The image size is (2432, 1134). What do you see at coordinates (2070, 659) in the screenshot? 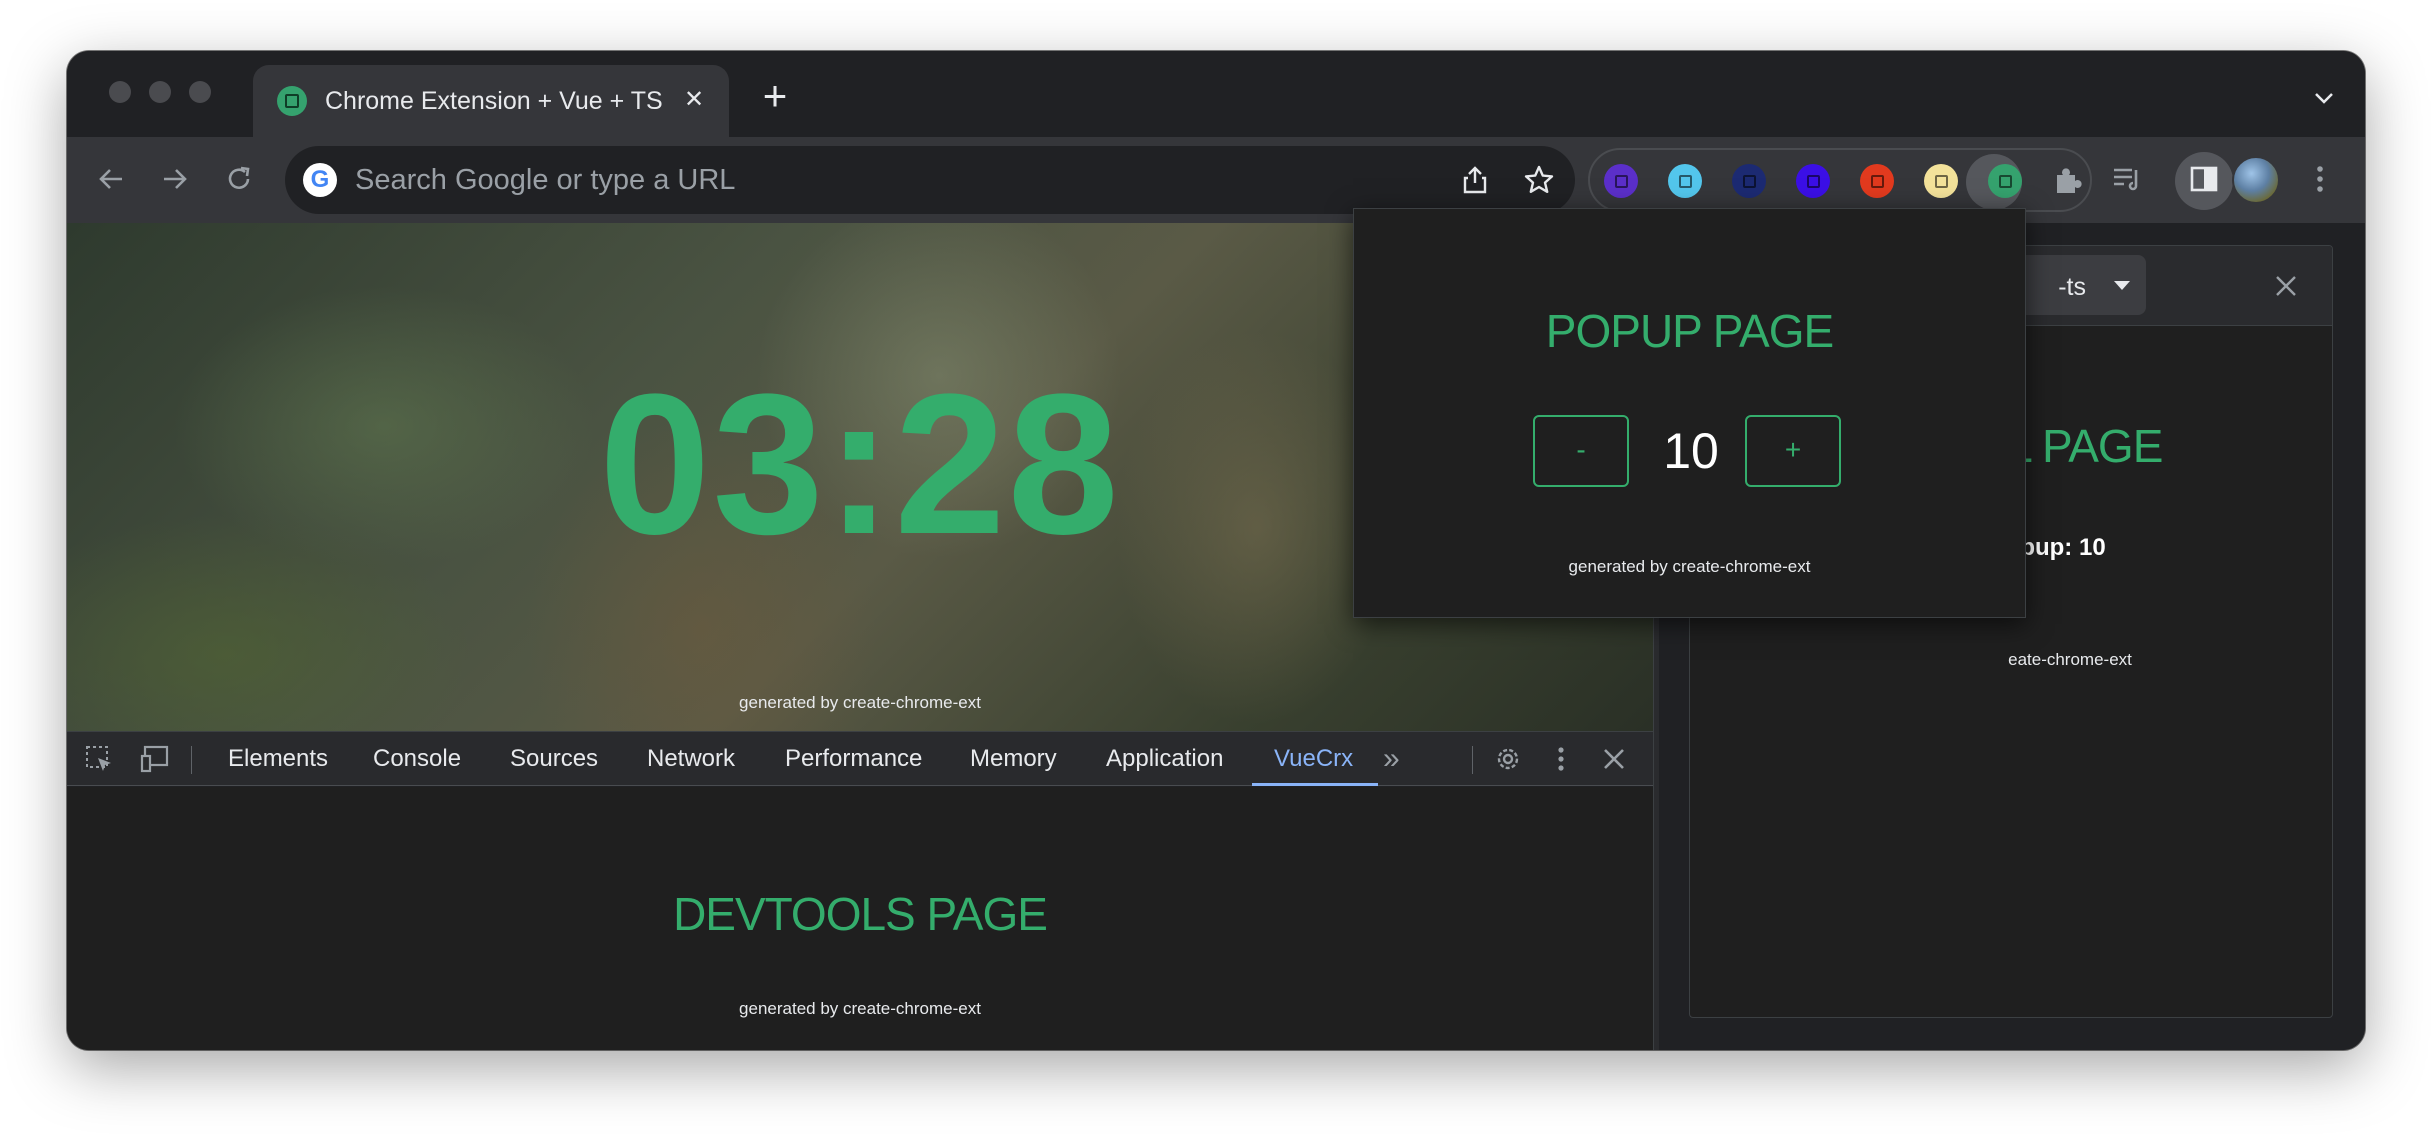
I see `side-panel-footer: eate-chrome-ext` at bounding box center [2070, 659].